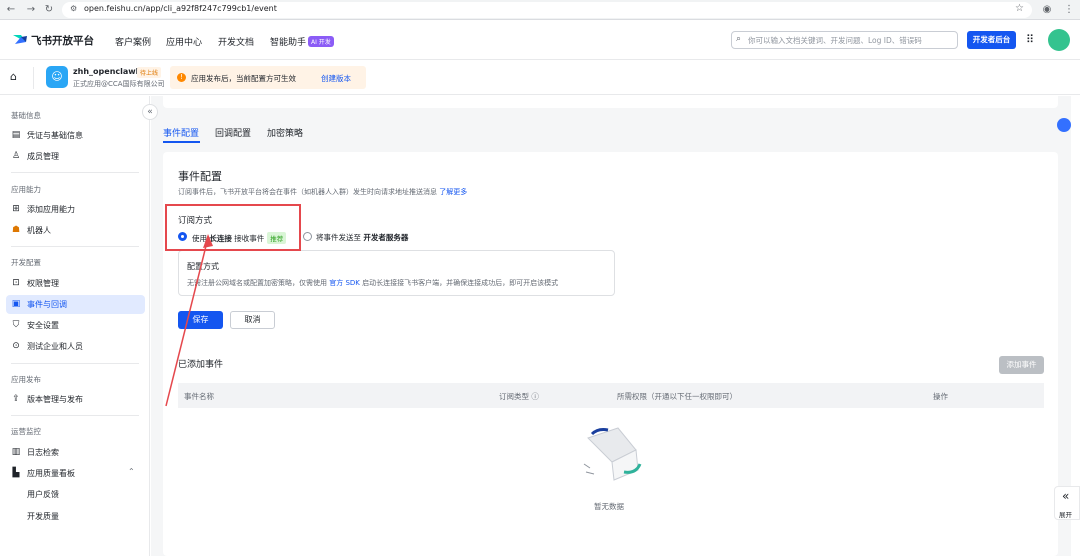  What do you see at coordinates (460, 283) in the screenshot?
I see `config-desc-2: 启动长连接接飞书客户端，并确保连接成功后，即可开启该模式` at bounding box center [460, 283].